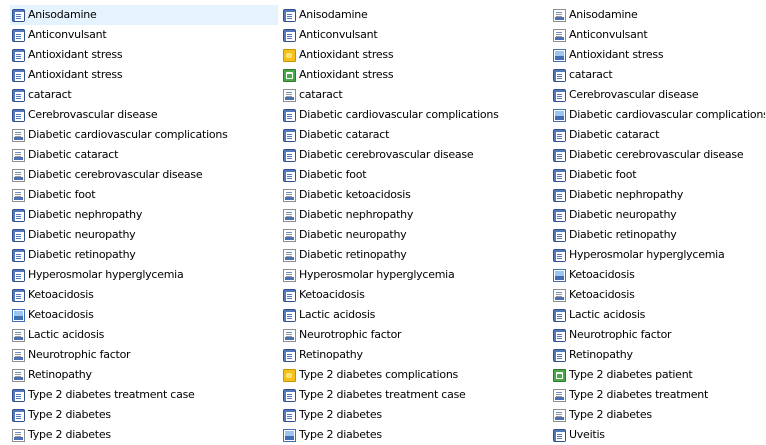 Image resolution: width=766 pixels, height=445 pixels. What do you see at coordinates (587, 434) in the screenshot?
I see `file-name: Uveitis` at bounding box center [587, 434].